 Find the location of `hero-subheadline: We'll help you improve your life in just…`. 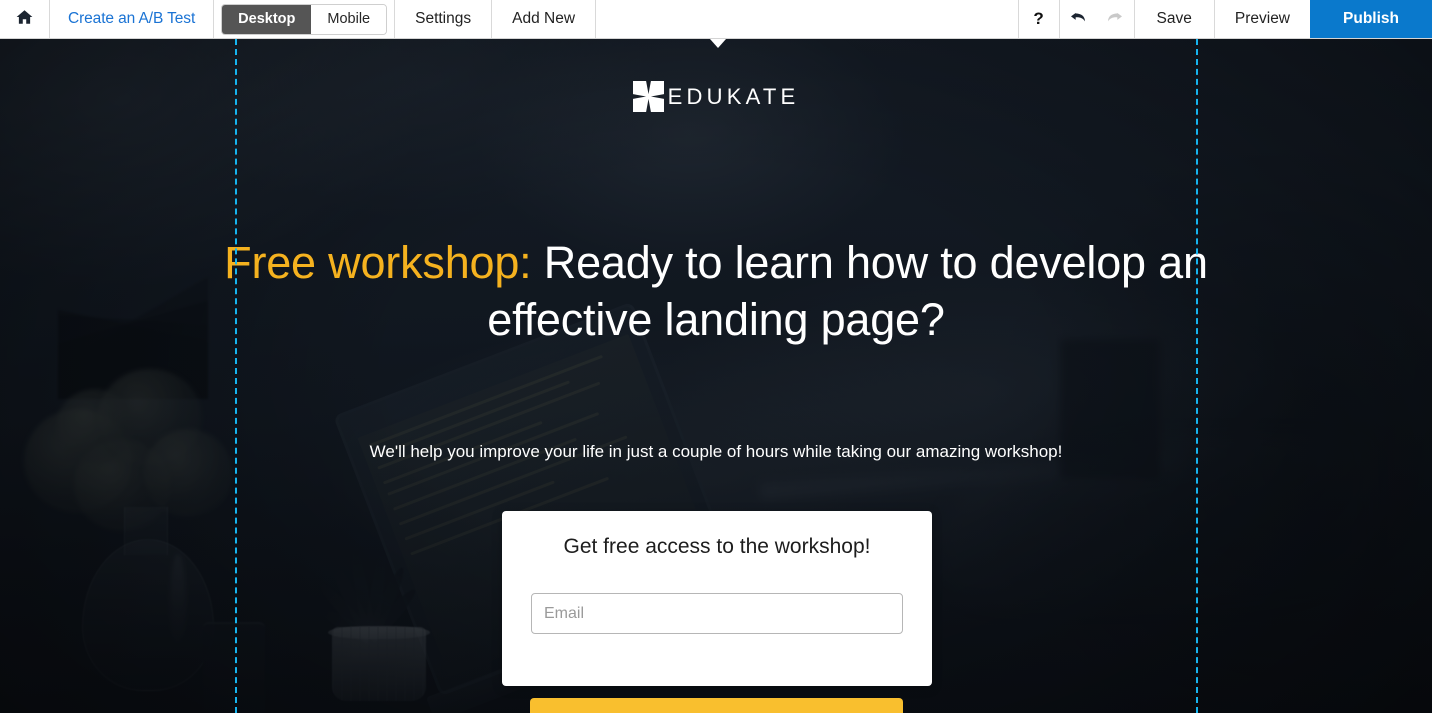

hero-subheadline: We'll help you improve your life in just… is located at coordinates (716, 452).